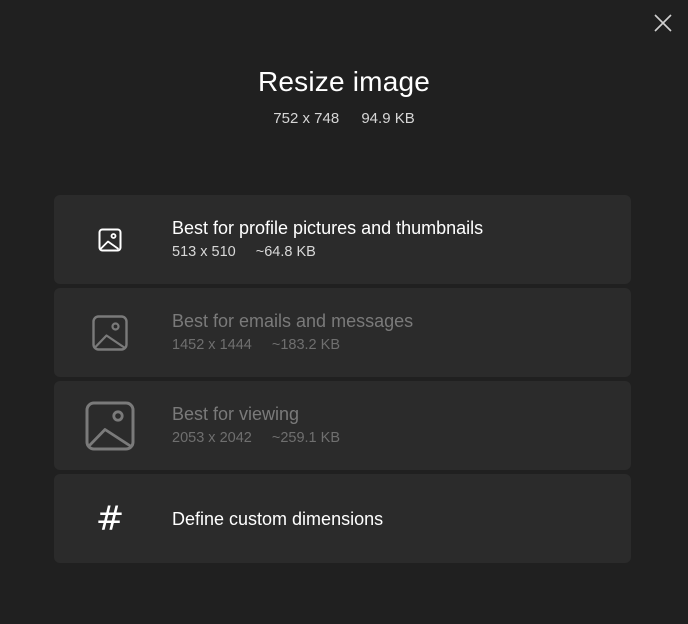 The image size is (688, 624). I want to click on option-file-size: ~183.2 KB, so click(305, 345).